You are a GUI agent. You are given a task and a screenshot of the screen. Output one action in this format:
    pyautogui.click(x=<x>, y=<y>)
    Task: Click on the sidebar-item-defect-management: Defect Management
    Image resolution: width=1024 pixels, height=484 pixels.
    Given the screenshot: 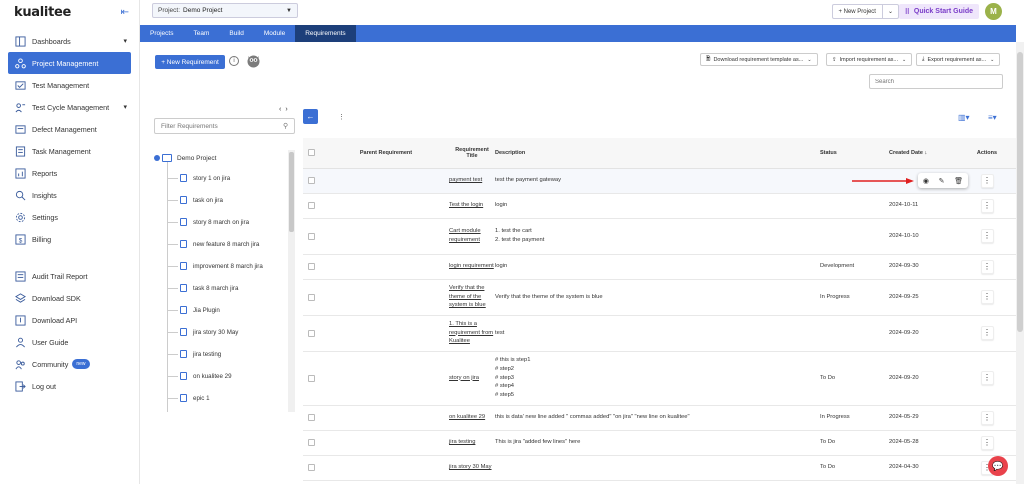 What is the action you would take?
    pyautogui.click(x=69, y=129)
    